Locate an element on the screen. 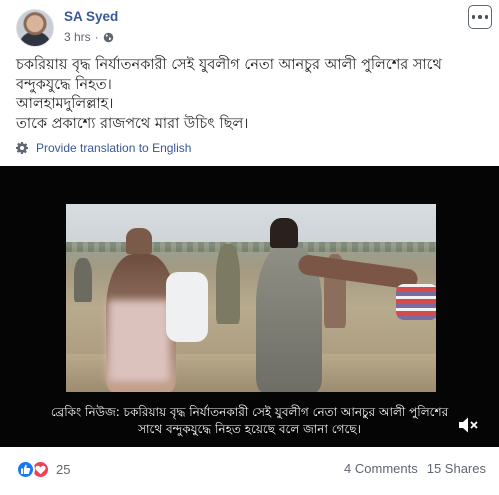 The width and height of the screenshot is (499, 495). translate-link: Provide translation to English is located at coordinates (103, 148).